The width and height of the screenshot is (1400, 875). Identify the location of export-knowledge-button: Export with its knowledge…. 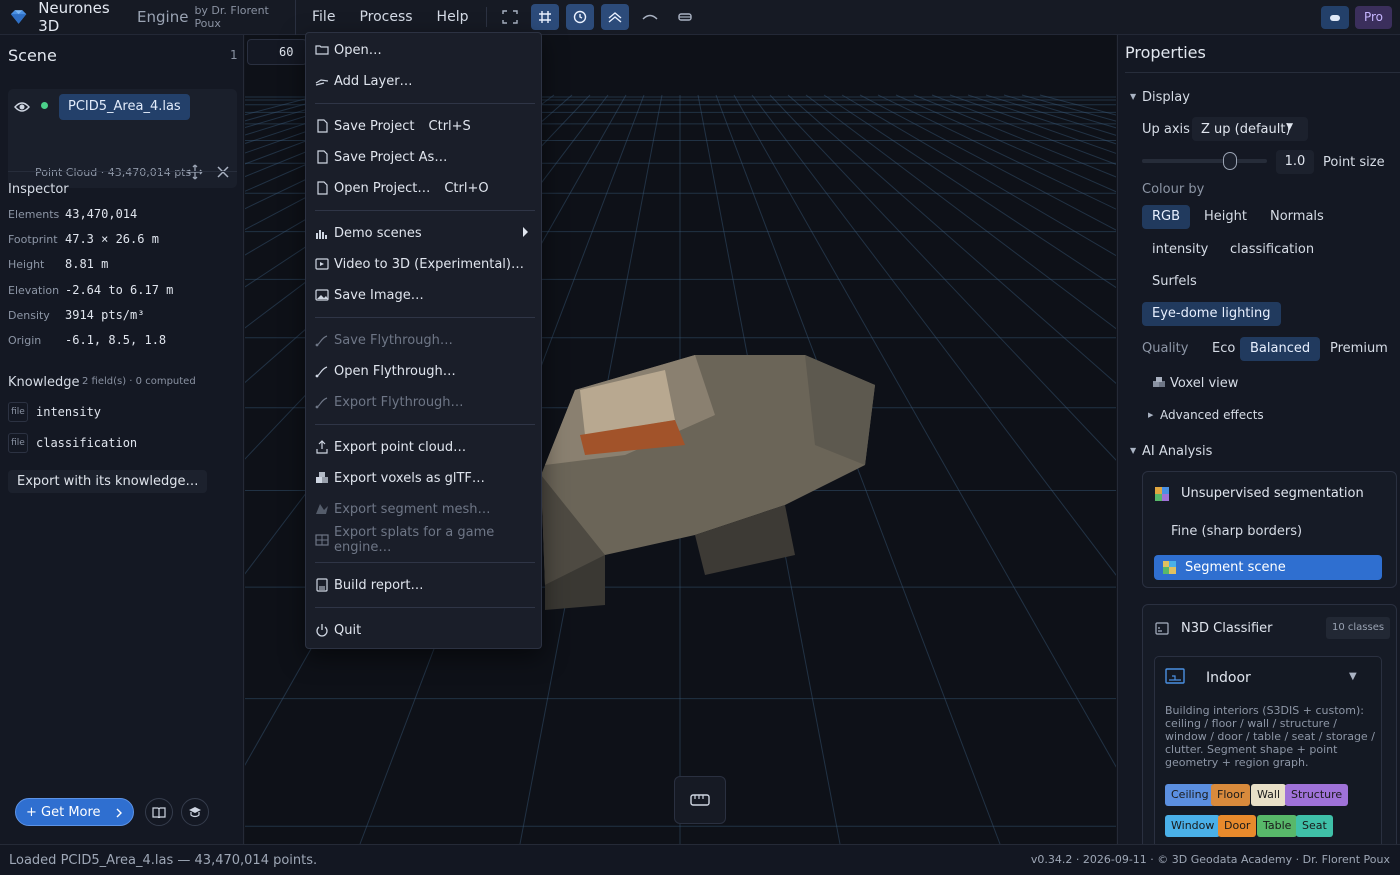
(108, 481).